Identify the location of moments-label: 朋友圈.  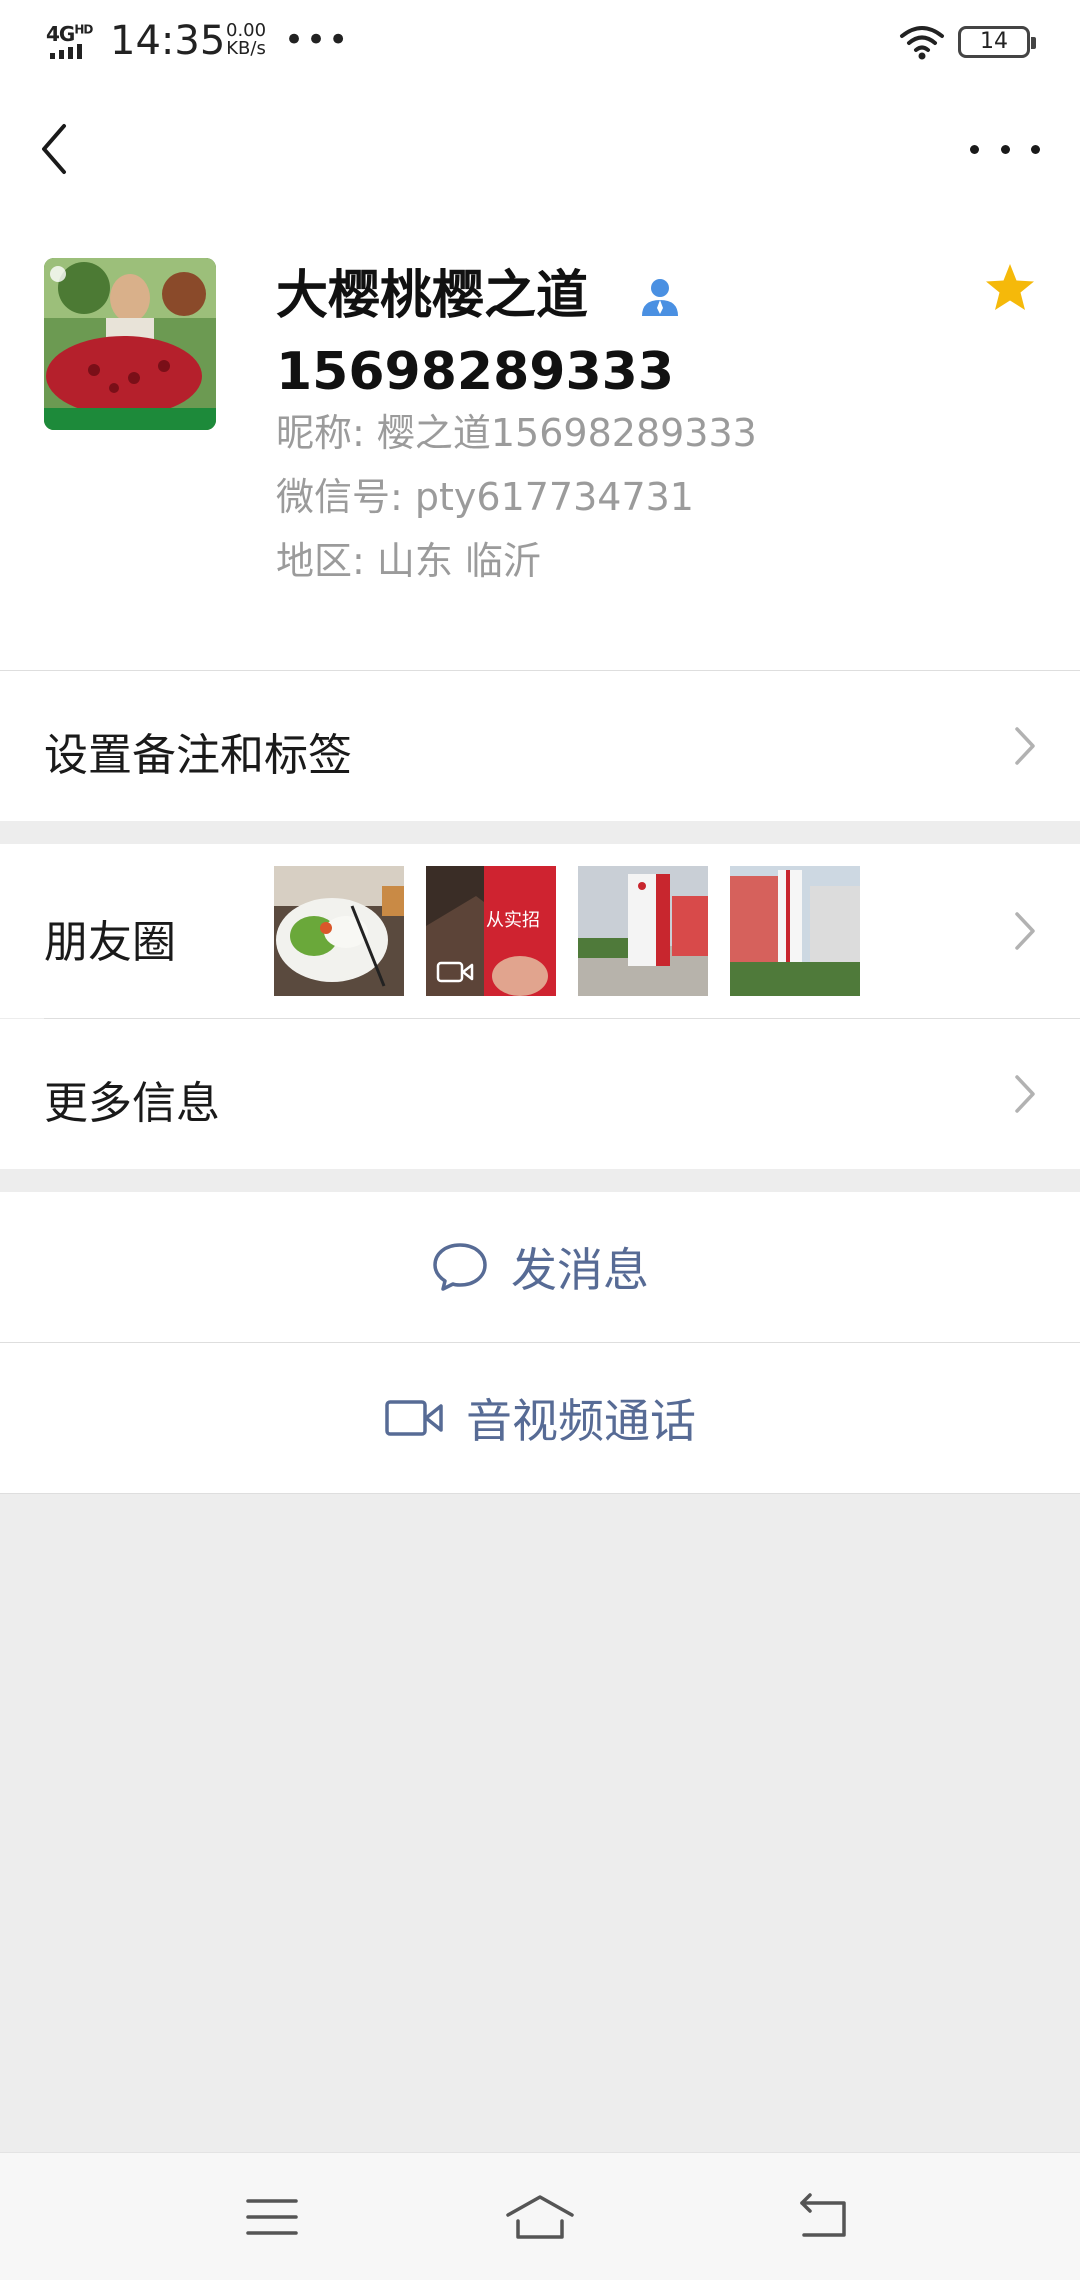
(110, 942).